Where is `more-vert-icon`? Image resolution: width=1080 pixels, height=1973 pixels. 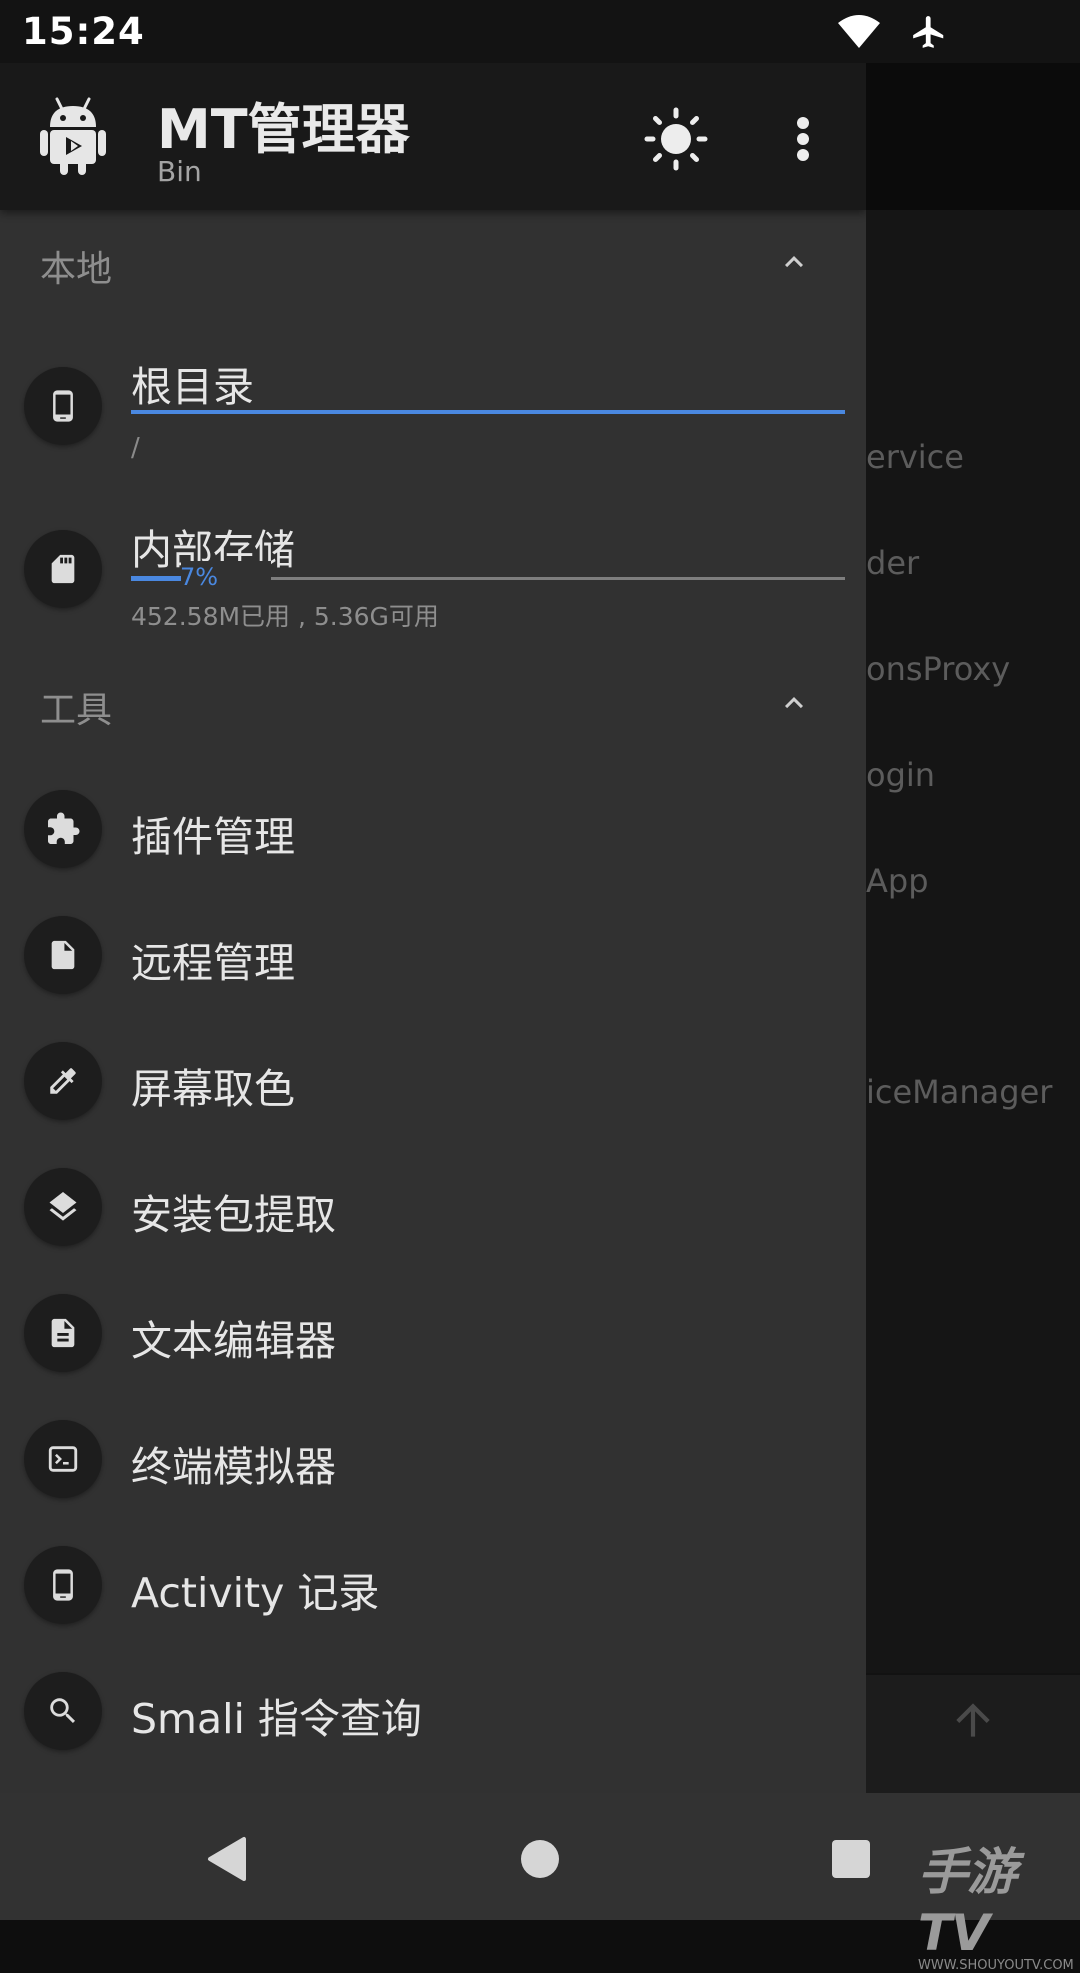 more-vert-icon is located at coordinates (803, 139).